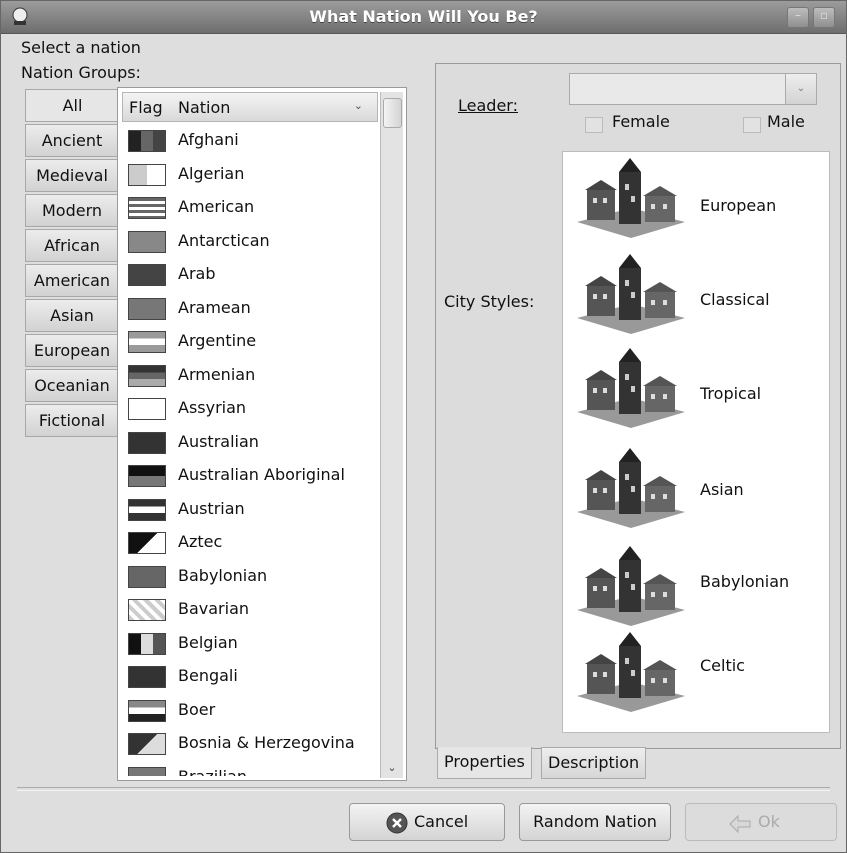  What do you see at coordinates (204, 107) in the screenshot?
I see `nation-column-header: Nation` at bounding box center [204, 107].